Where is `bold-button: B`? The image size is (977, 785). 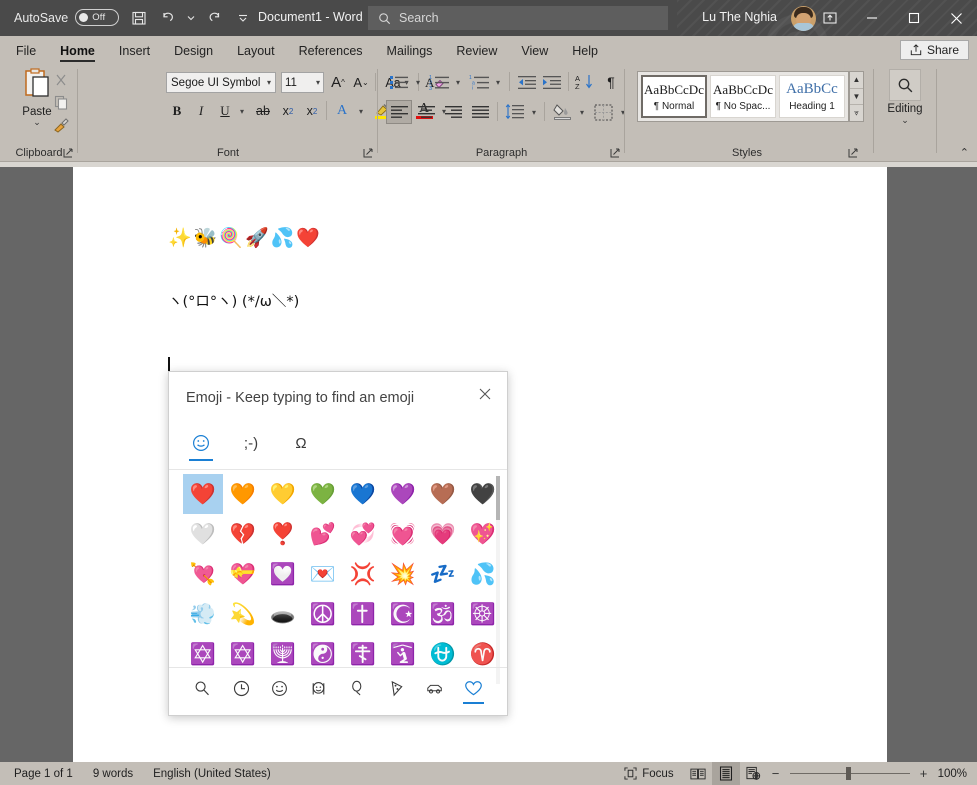
bold-button: B is located at coordinates (177, 111).